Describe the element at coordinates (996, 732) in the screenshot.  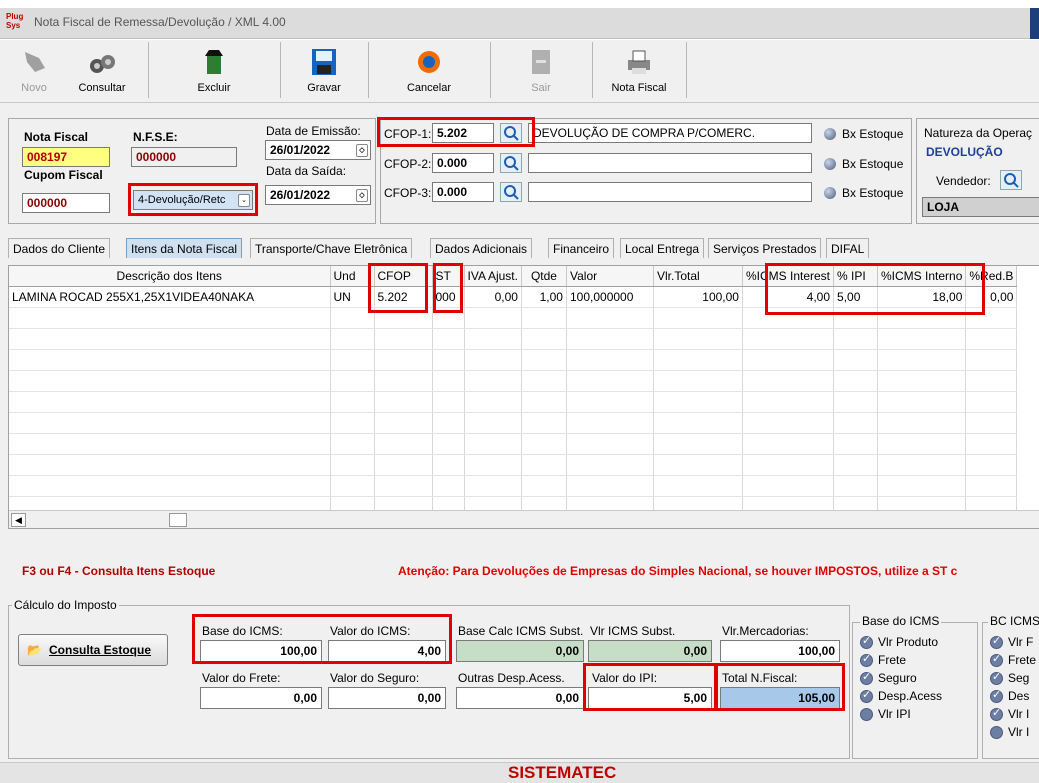
I see `bc-vlr-i2-checkbox` at that location.